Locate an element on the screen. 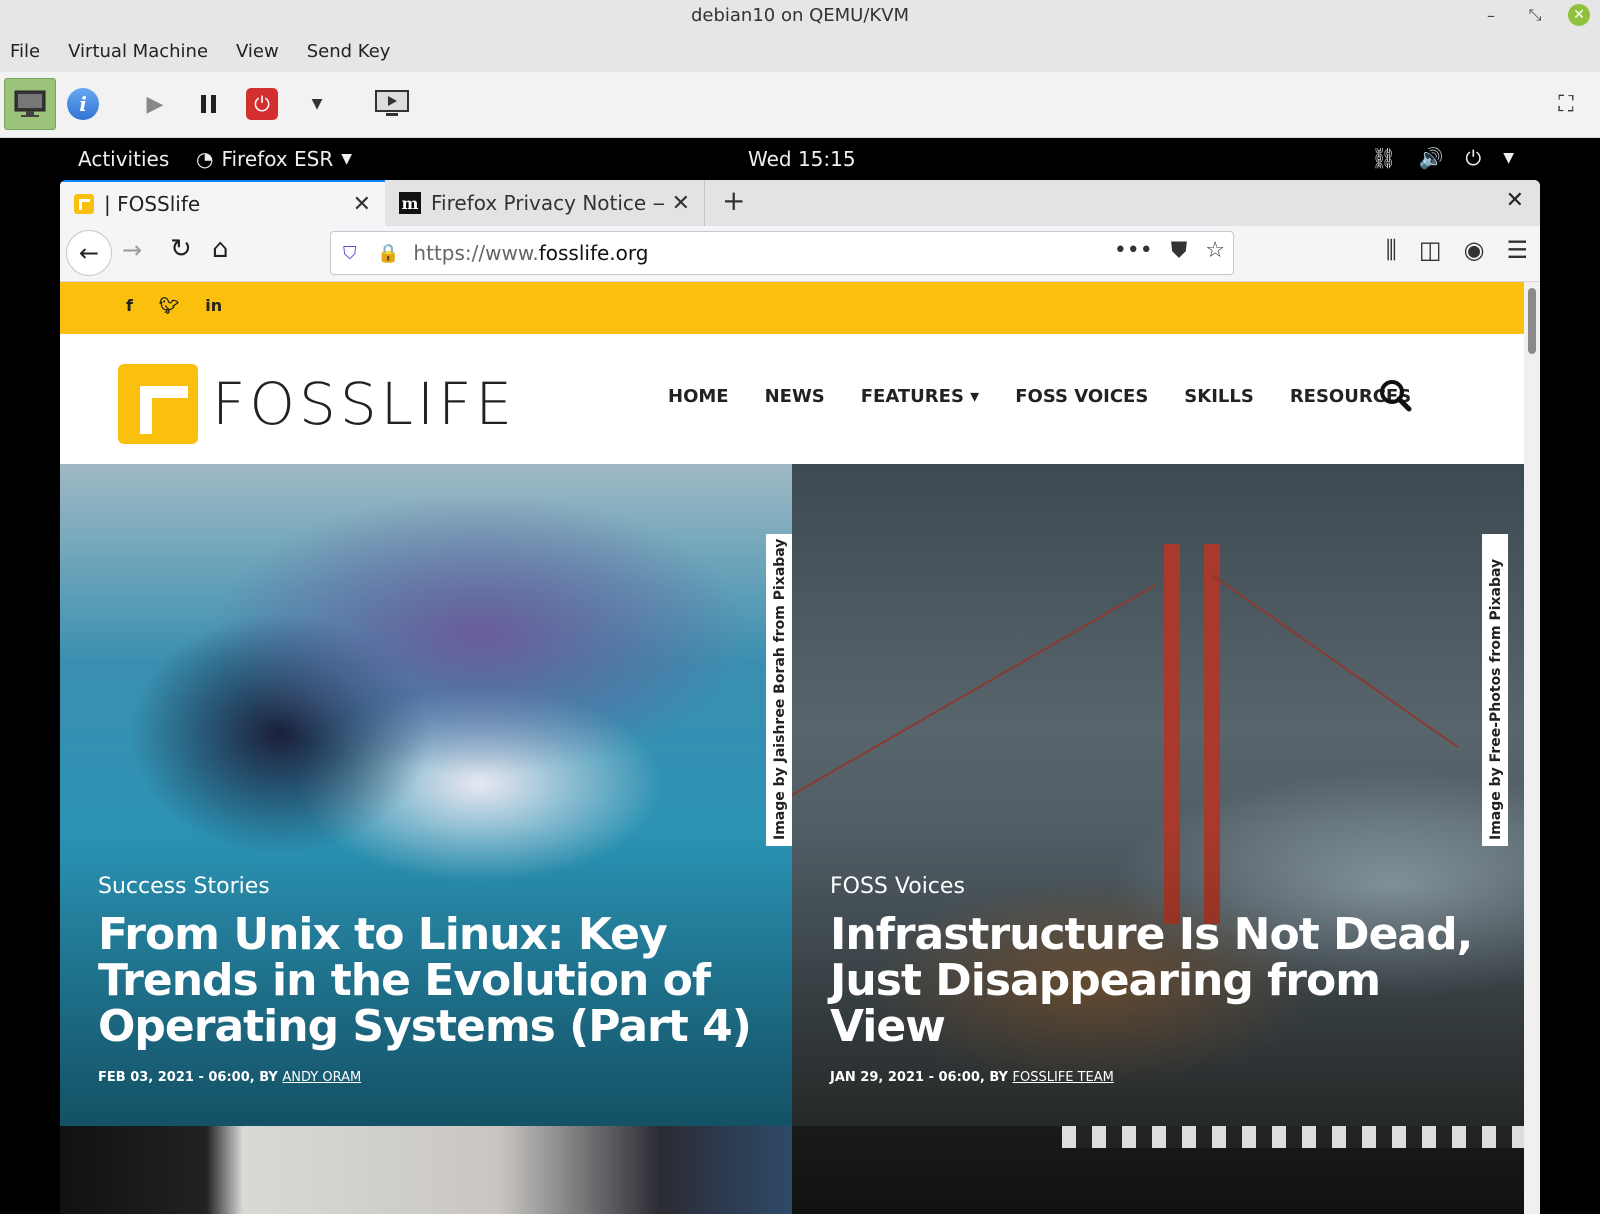  screenshot-button is located at coordinates (392, 104).